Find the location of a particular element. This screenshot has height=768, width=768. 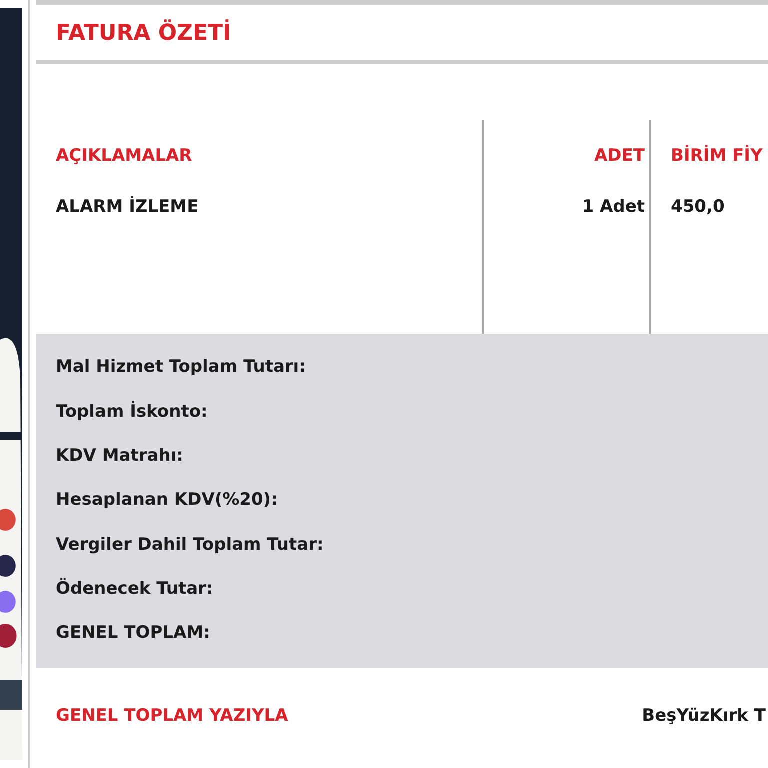

column-header: BİRİM FİY is located at coordinates (717, 156).